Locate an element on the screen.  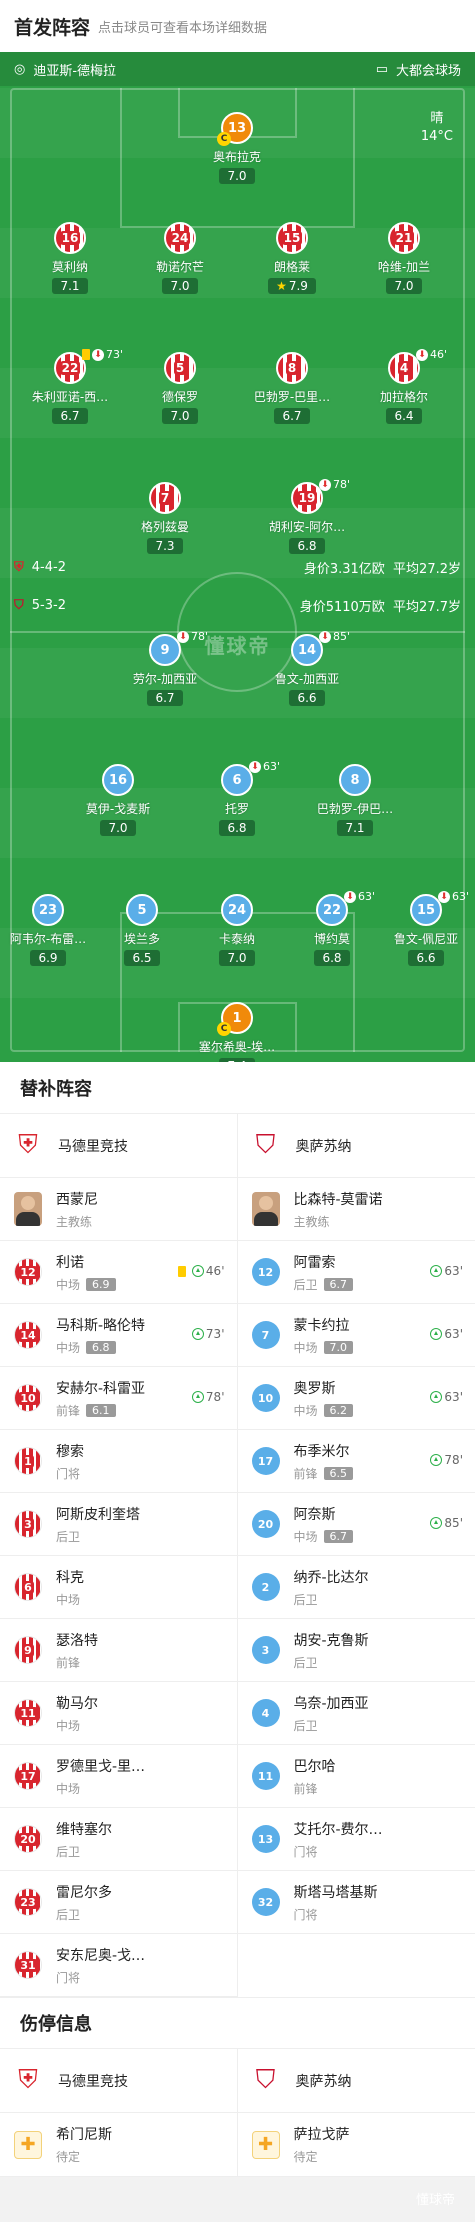
pitch-player: 19 ⬇ 78' 胡利安-阿尔… 6.8 is located at coordinates (307, 516).